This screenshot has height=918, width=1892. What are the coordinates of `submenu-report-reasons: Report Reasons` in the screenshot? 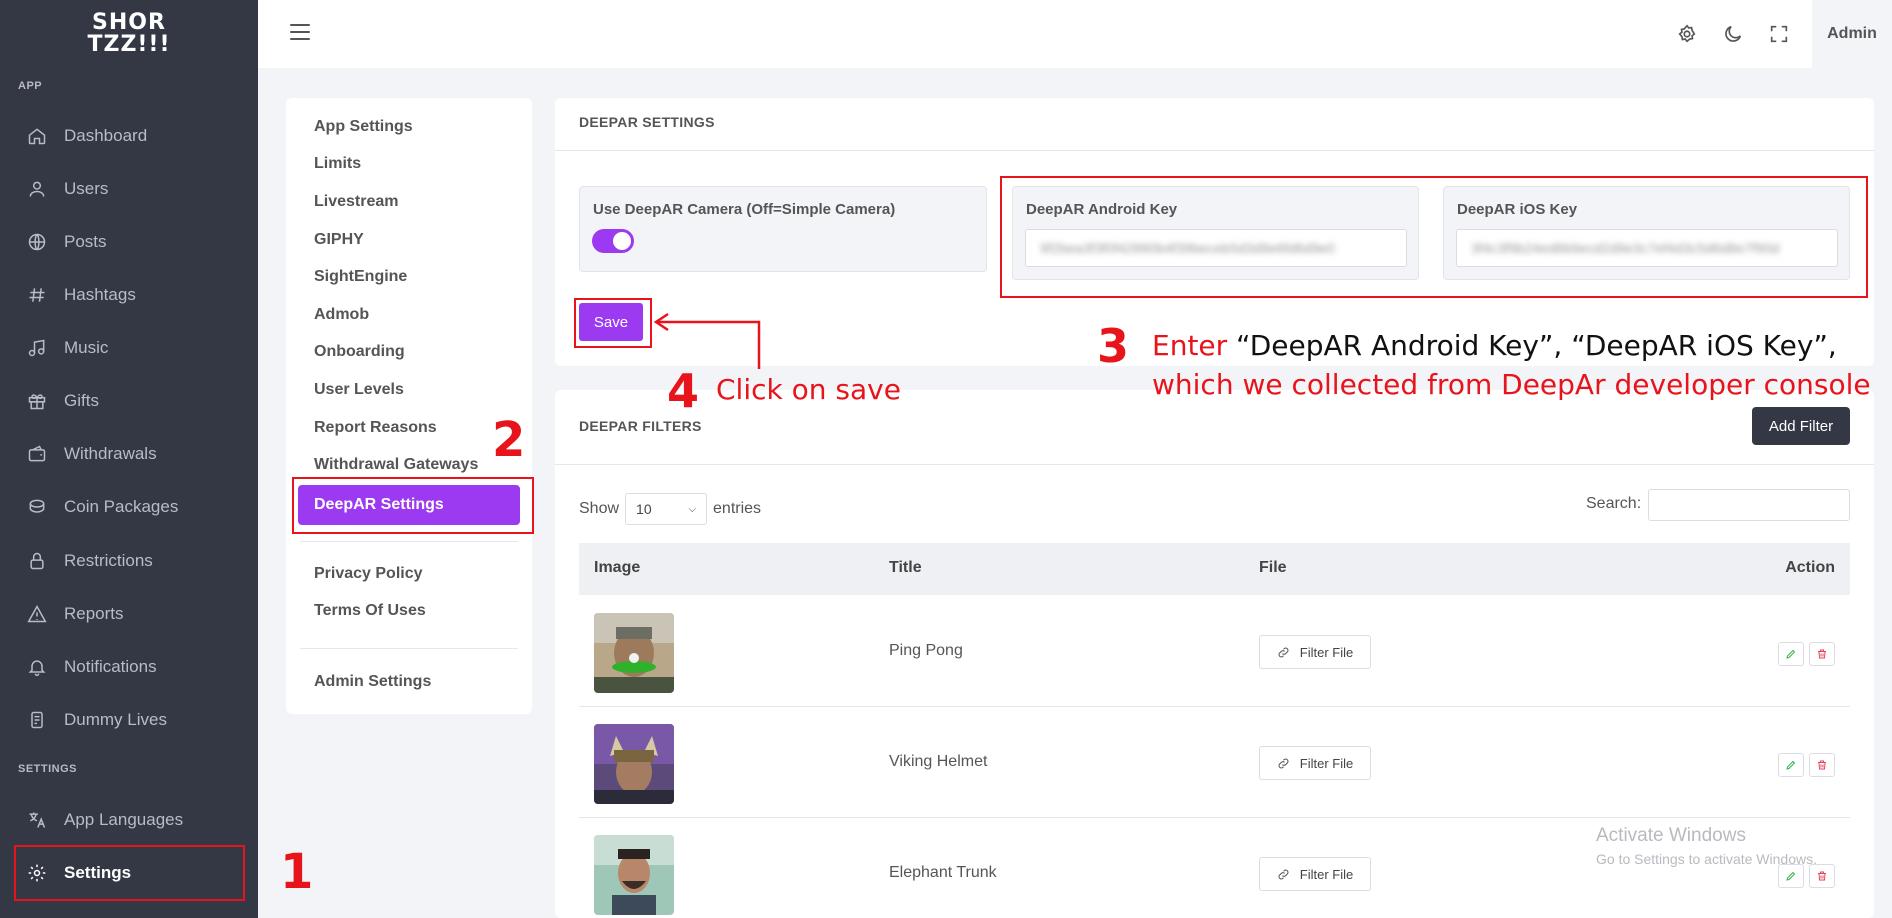 It's located at (375, 428).